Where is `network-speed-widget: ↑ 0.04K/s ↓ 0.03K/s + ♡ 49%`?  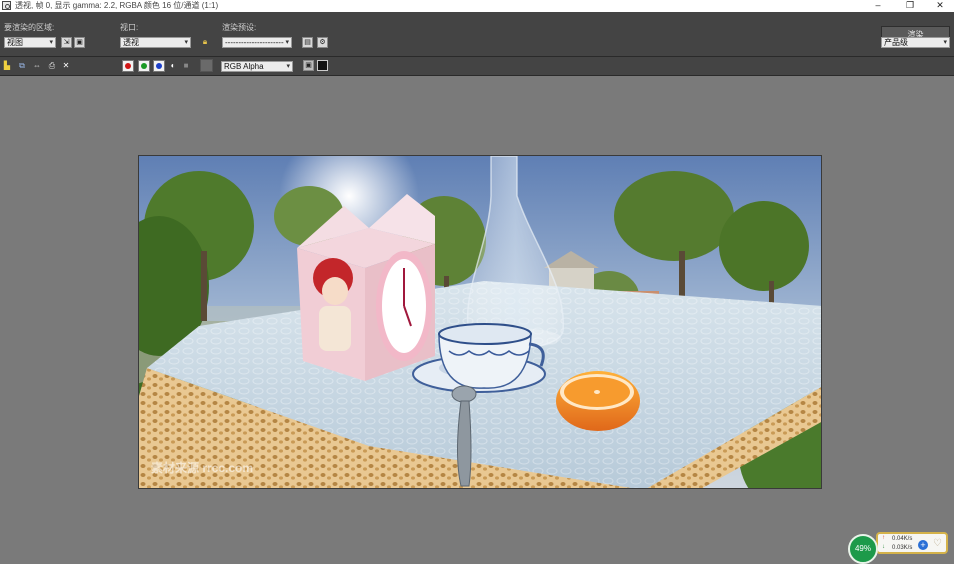 network-speed-widget: ↑ 0.04K/s ↓ 0.03K/s + ♡ 49% is located at coordinates (899, 547).